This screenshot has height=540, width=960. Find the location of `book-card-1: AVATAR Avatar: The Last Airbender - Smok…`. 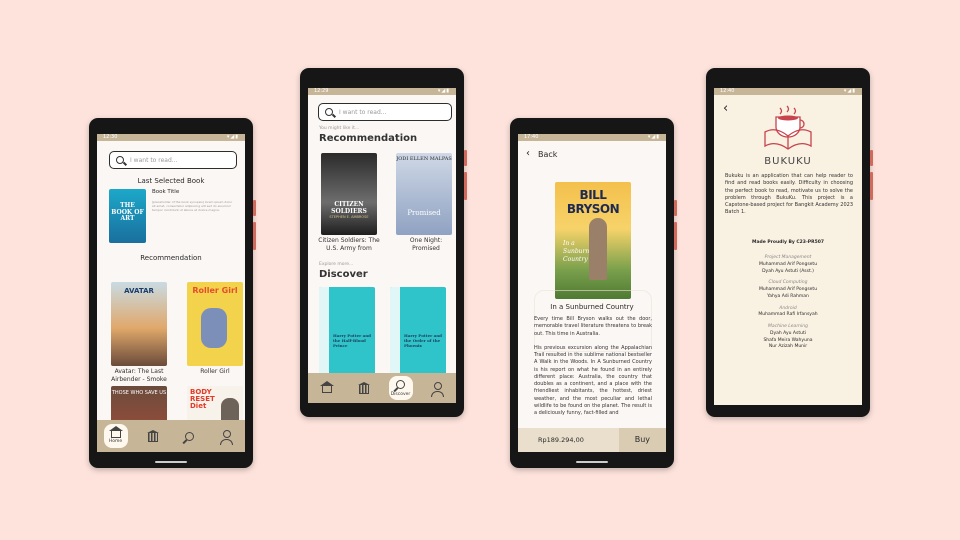

book-card-1: AVATAR Avatar: The Last Airbender - Smok… is located at coordinates (140, 332).